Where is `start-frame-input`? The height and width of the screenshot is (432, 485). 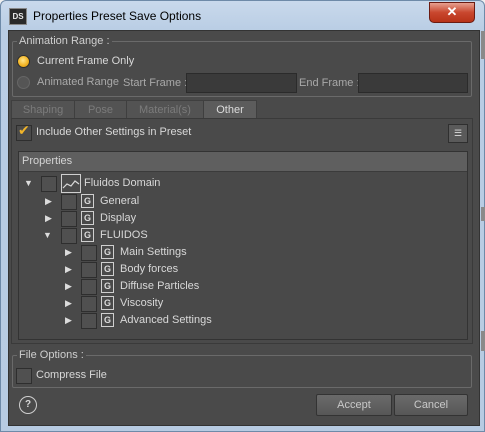
start-frame-input is located at coordinates (241, 83).